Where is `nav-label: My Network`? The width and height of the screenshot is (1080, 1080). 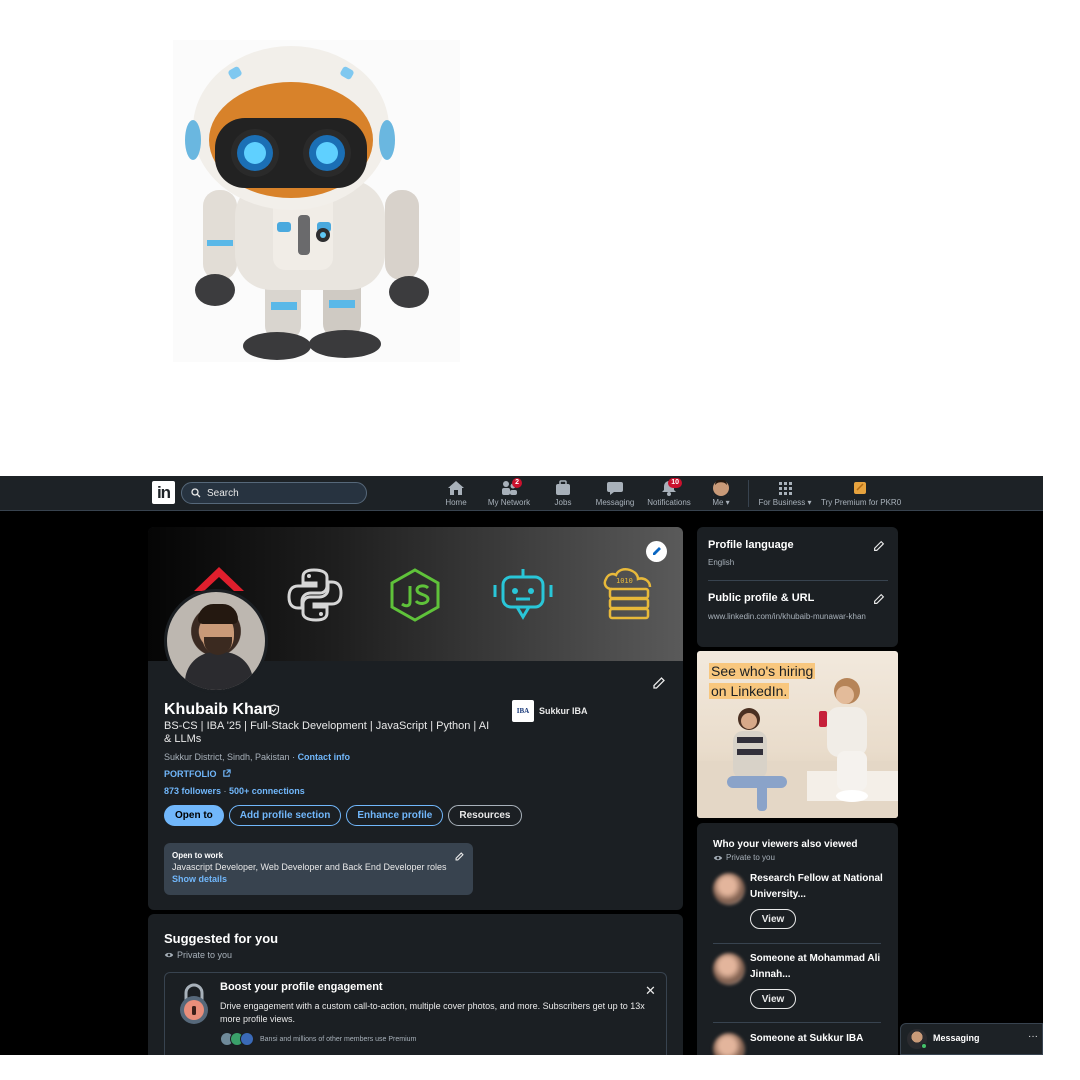
nav-label: My Network is located at coordinates (509, 502).